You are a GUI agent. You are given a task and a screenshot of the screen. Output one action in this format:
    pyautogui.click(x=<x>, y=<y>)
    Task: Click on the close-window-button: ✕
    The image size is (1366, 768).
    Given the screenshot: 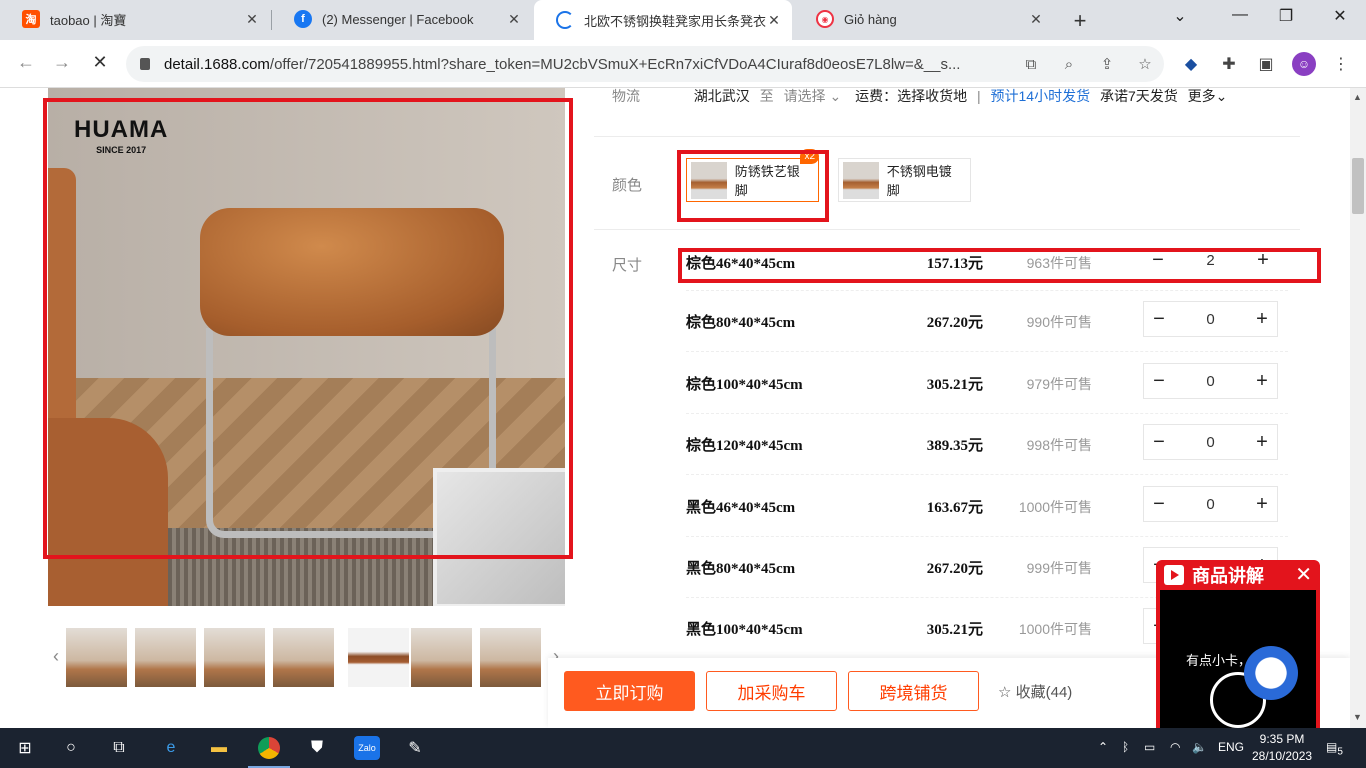 What is the action you would take?
    pyautogui.click(x=1340, y=16)
    